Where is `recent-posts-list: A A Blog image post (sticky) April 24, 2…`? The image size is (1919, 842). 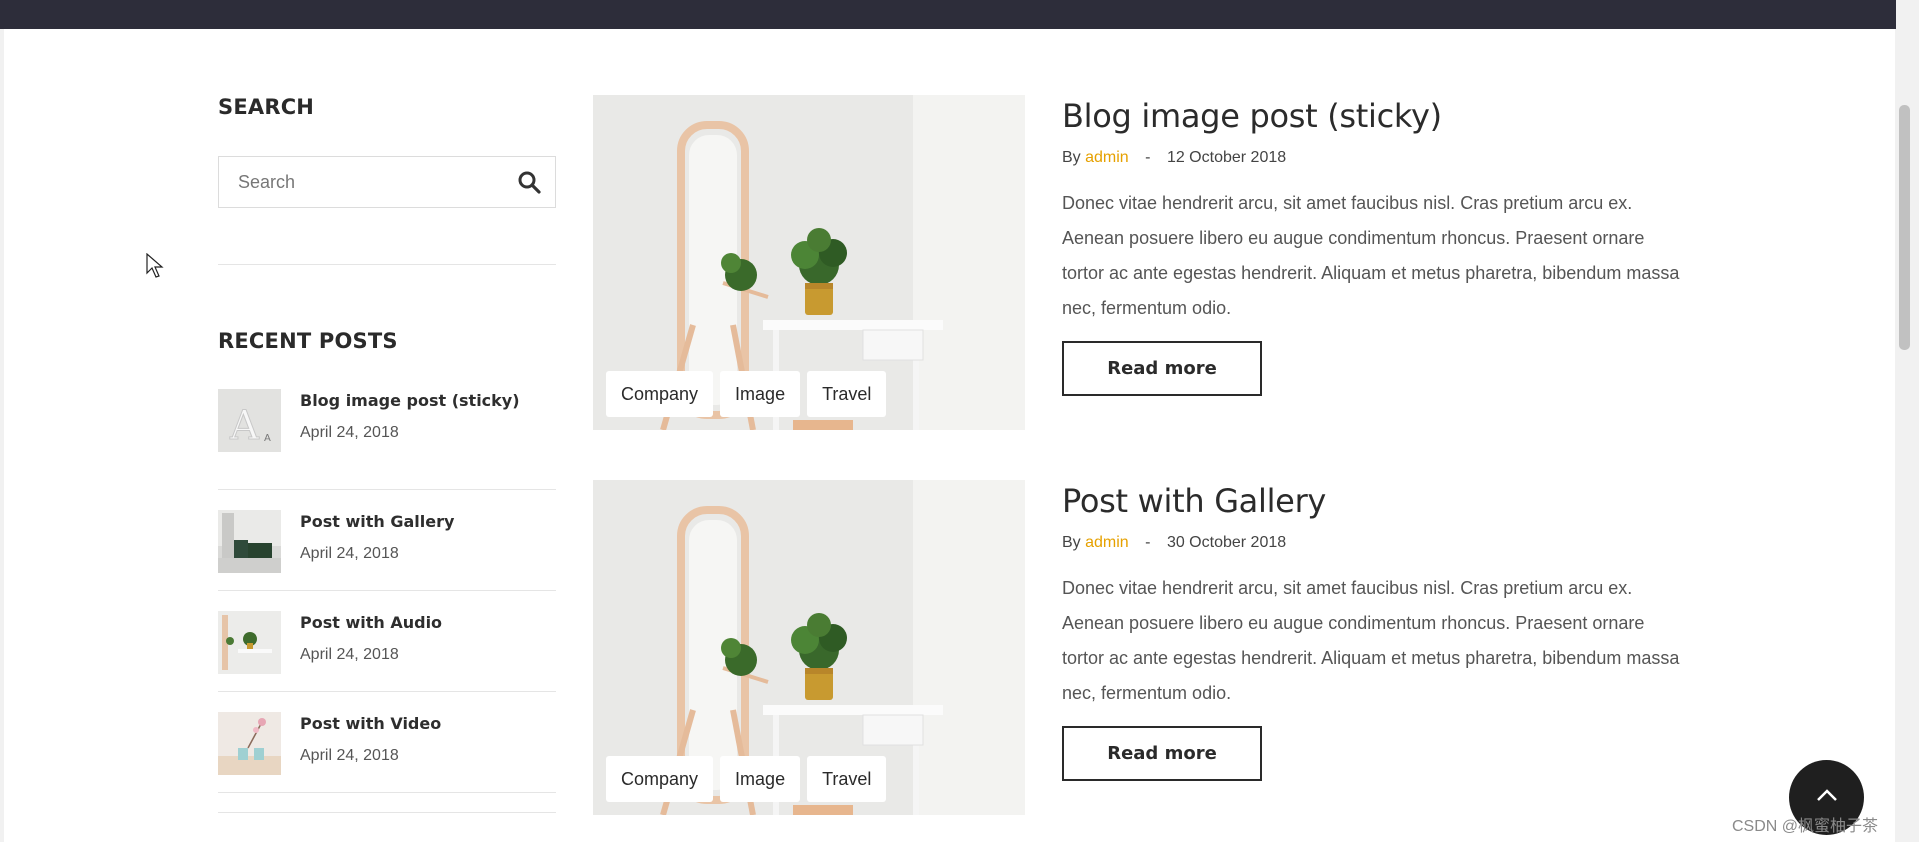 recent-posts-list: A A Blog image post (sticky) April 24, 2… is located at coordinates (387, 591).